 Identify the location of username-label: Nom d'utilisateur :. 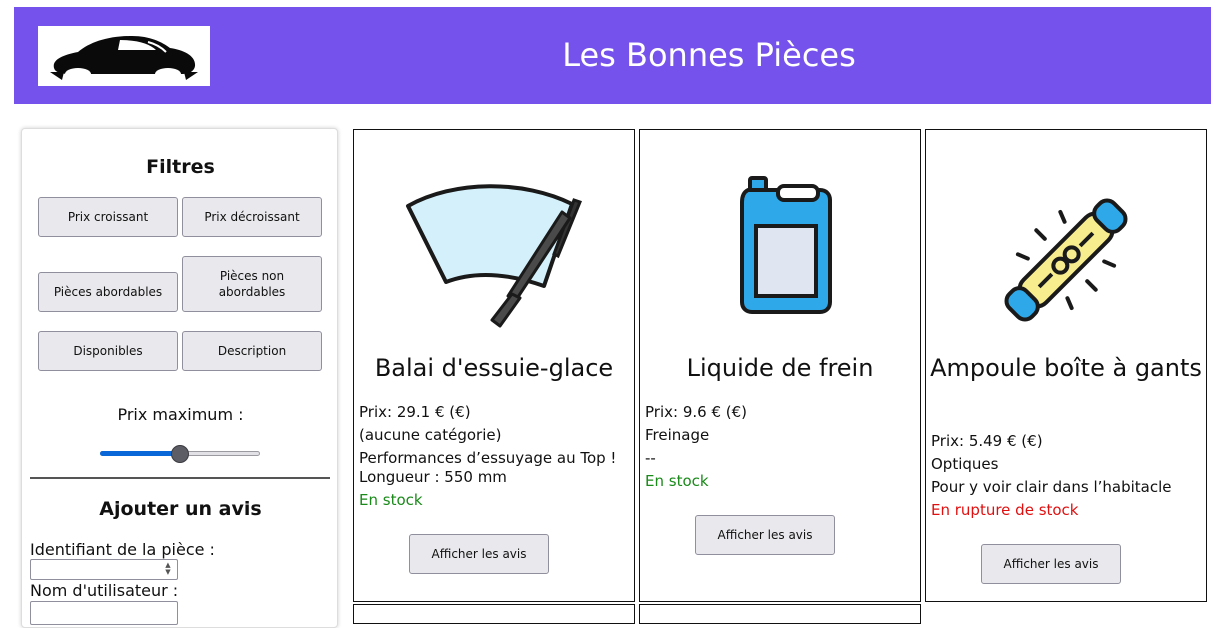
(104, 590).